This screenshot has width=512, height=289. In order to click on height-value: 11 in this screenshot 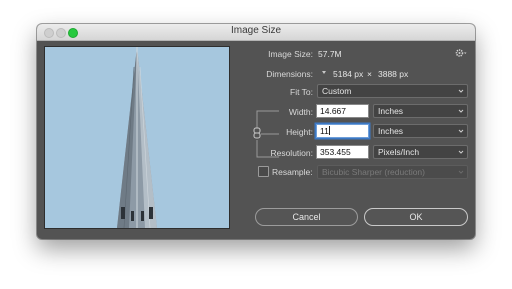, I will do `click(324, 131)`.